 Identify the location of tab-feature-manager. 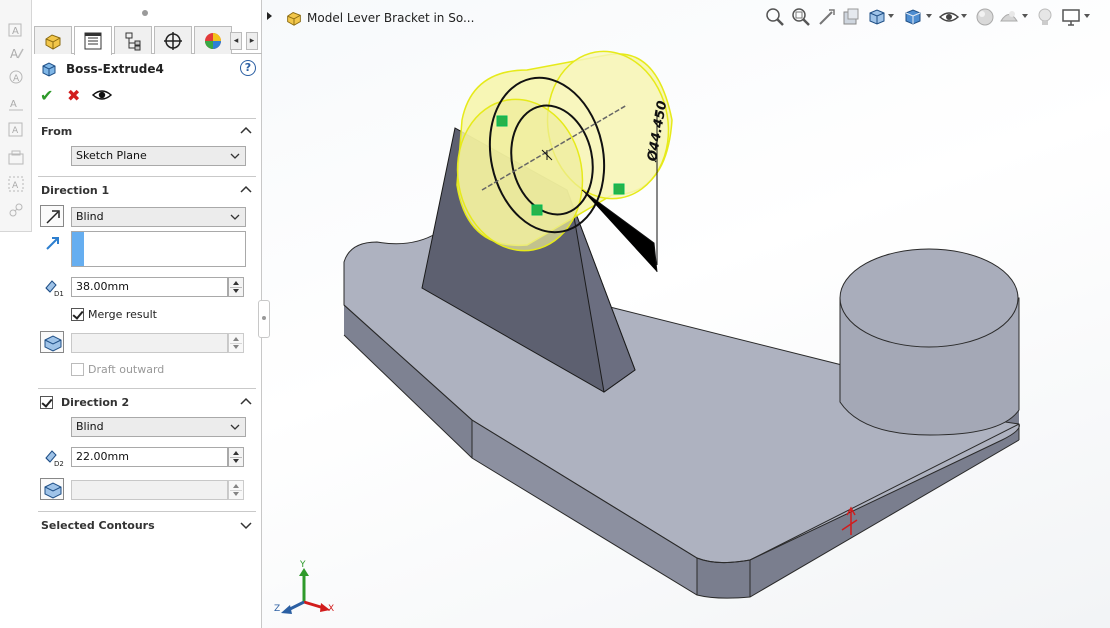
(53, 40).